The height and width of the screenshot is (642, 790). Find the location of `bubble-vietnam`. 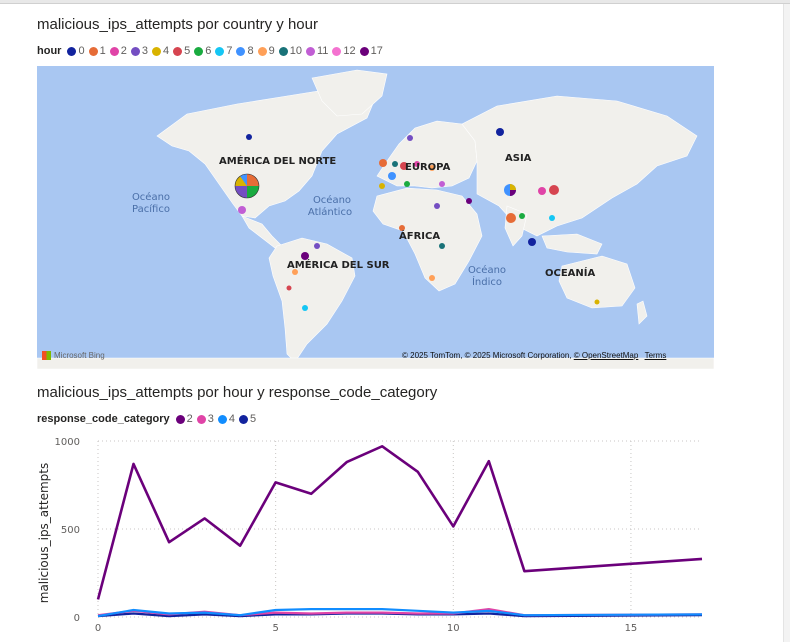

bubble-vietnam is located at coordinates (522, 216).